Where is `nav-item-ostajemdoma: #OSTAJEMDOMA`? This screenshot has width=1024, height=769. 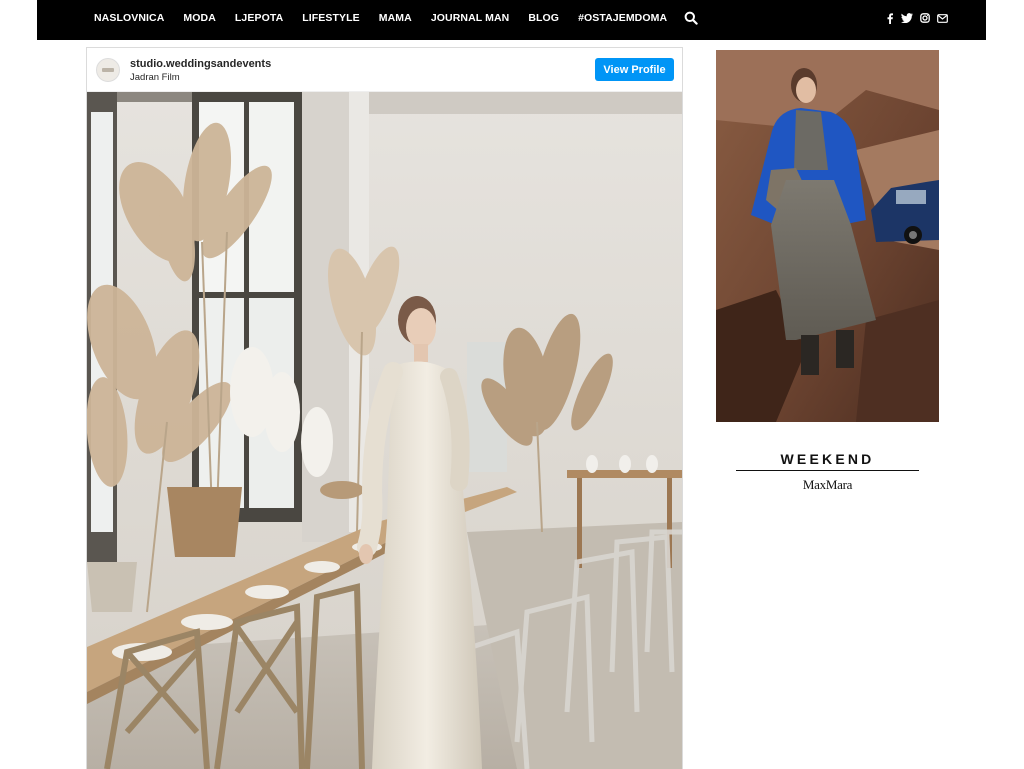 nav-item-ostajemdoma: #OSTAJEMDOMA is located at coordinates (622, 18).